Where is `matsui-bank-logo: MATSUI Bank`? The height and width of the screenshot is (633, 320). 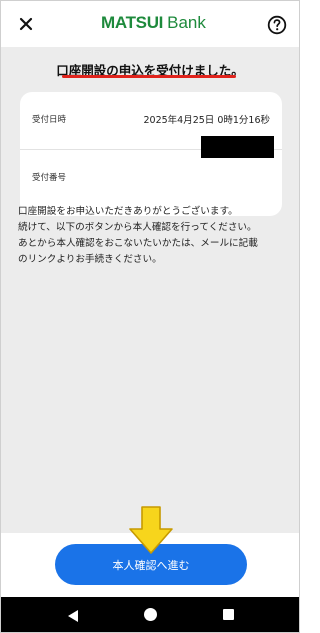
matsui-bank-logo: MATSUI Bank is located at coordinates (153, 24).